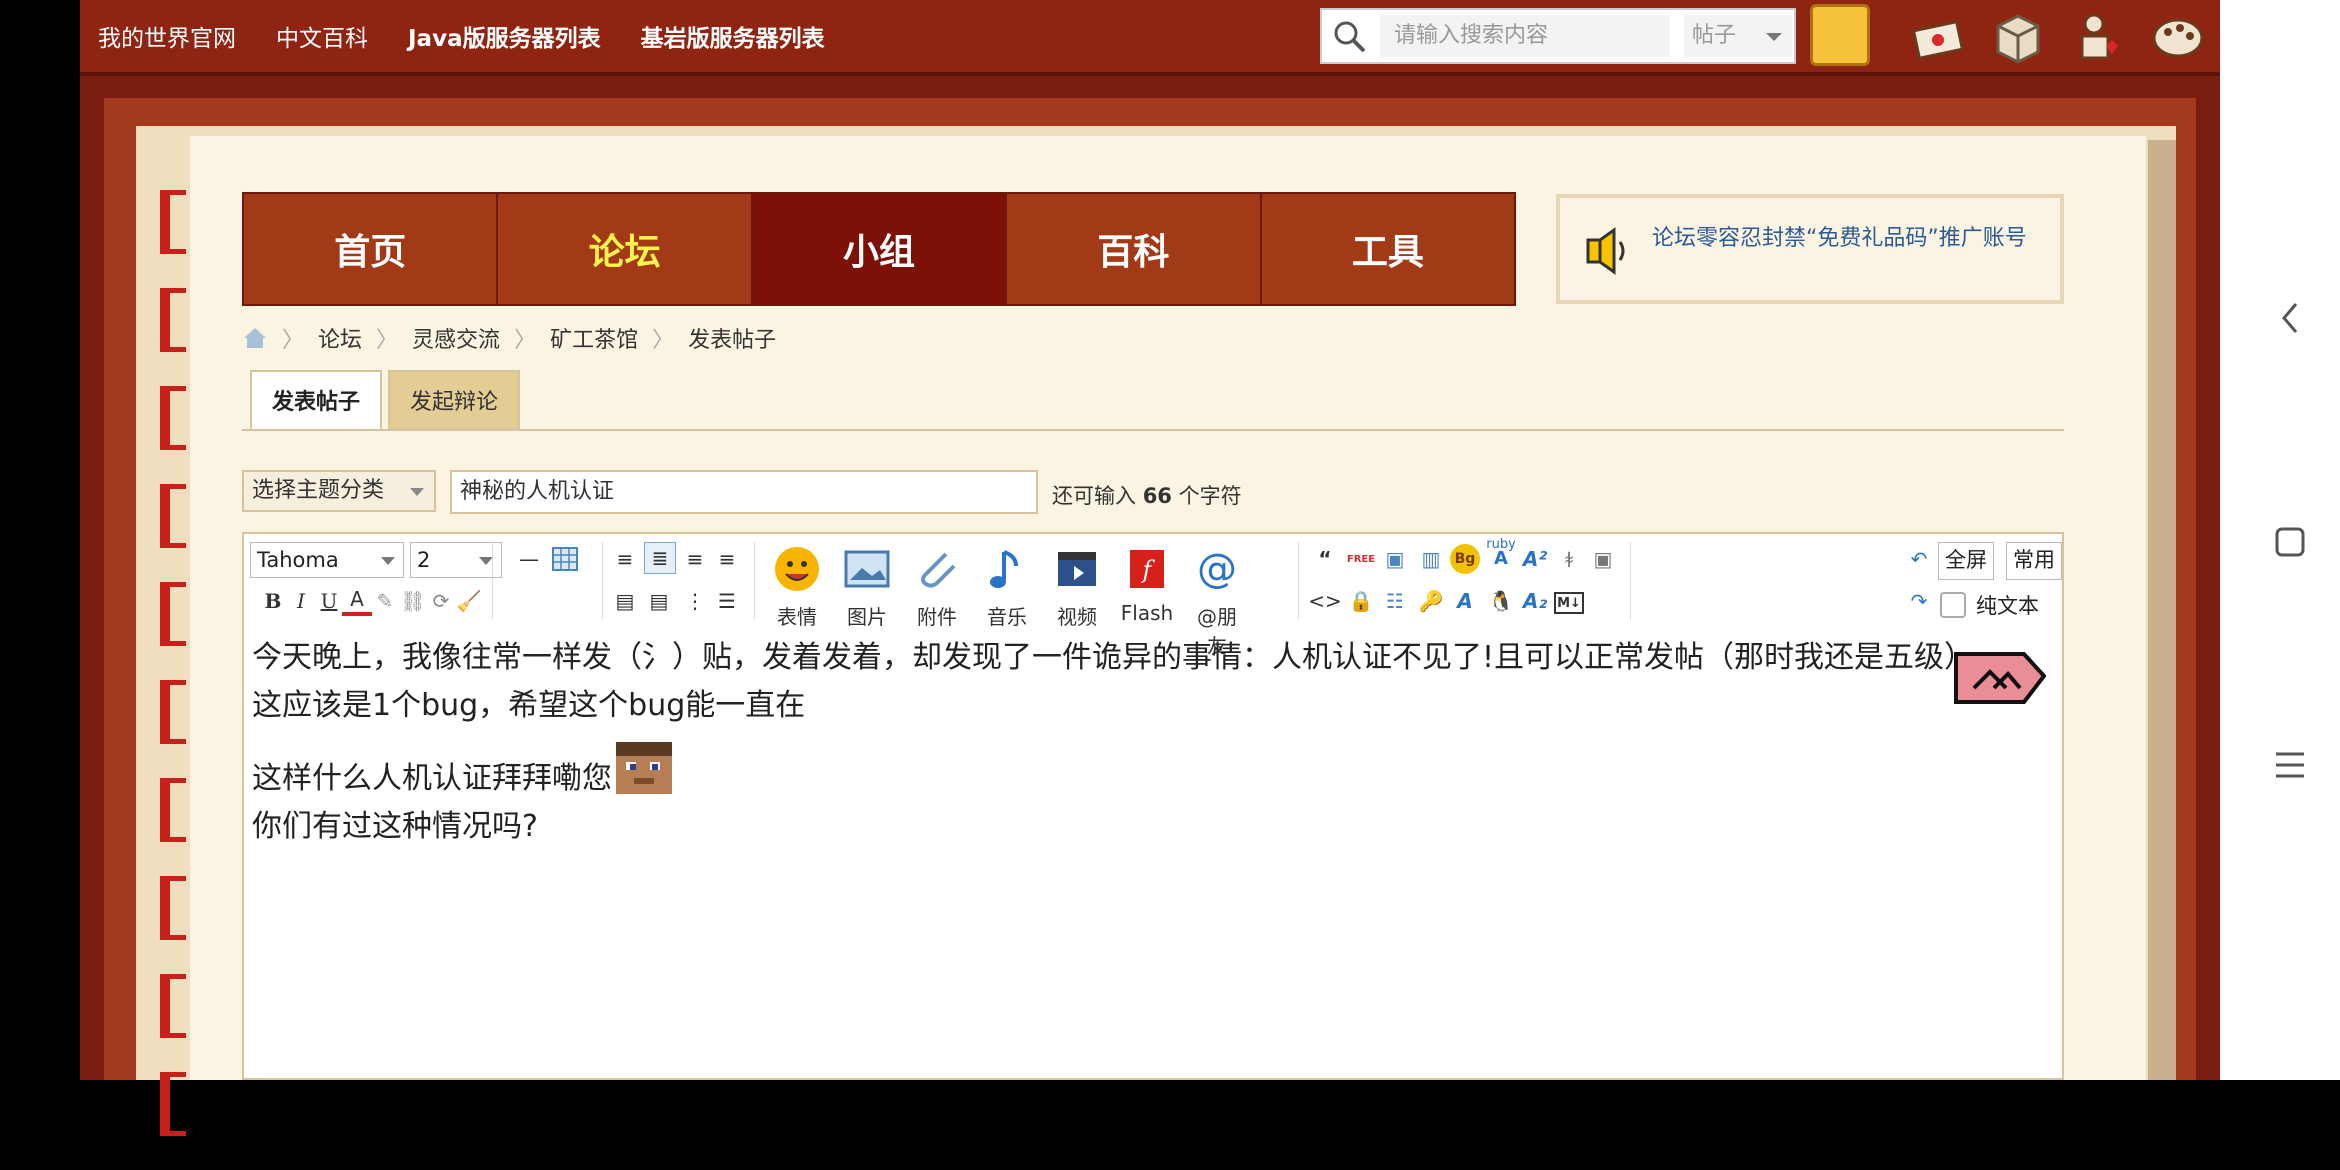 Image resolution: width=2340 pixels, height=1170 pixels. What do you see at coordinates (322, 36) in the screenshot?
I see `link-chinese-wiki: 中文百科` at bounding box center [322, 36].